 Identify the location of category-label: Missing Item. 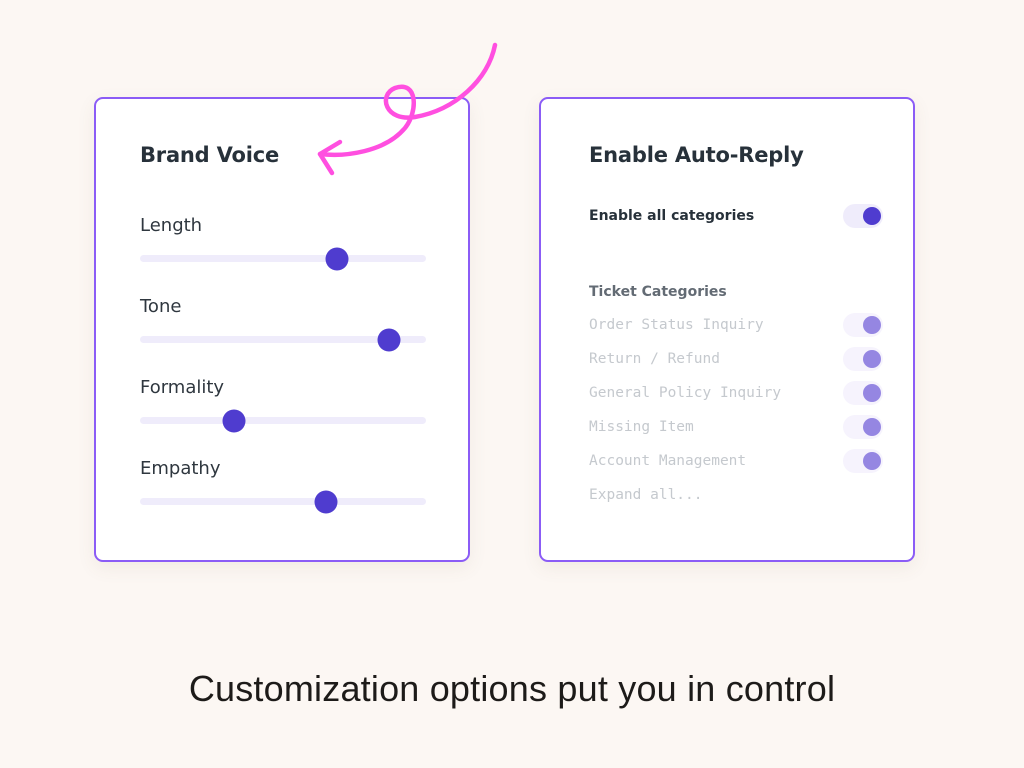
(641, 427).